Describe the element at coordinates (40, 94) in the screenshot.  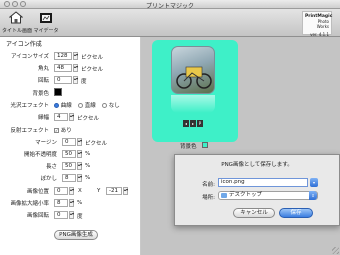
I see `bg-color-label: 背景色` at that location.